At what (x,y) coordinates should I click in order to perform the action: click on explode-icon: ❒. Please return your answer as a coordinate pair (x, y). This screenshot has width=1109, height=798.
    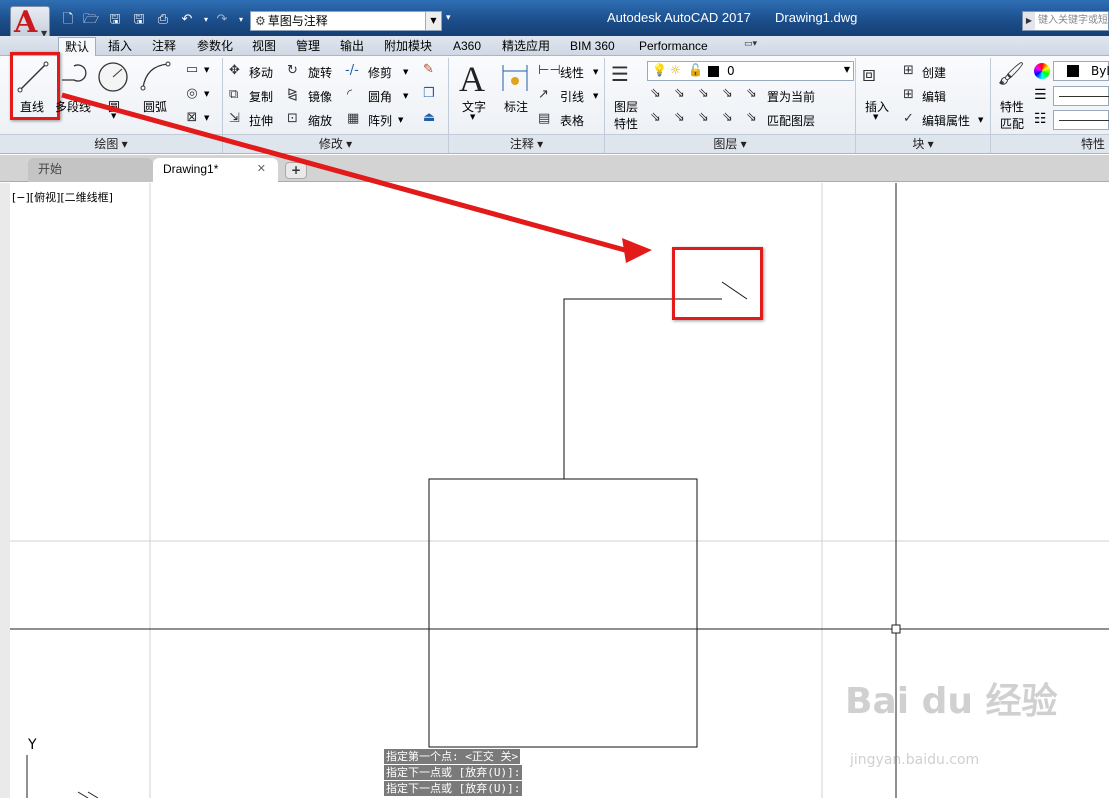
    Looking at the image, I should click on (429, 93).